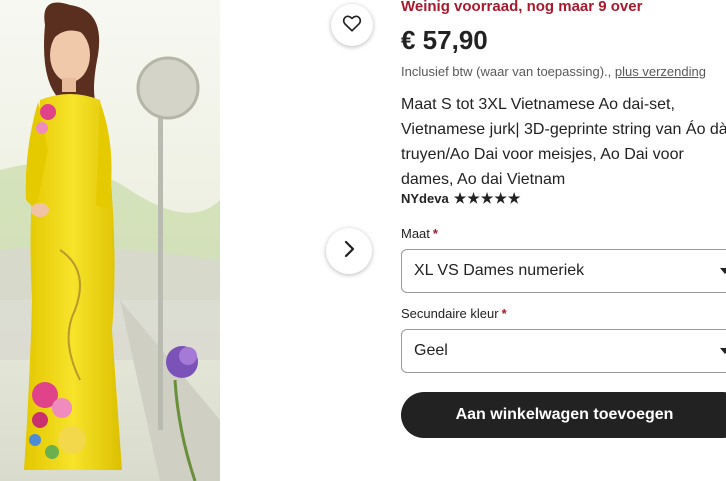  I want to click on size-label: Maat *, so click(419, 233).